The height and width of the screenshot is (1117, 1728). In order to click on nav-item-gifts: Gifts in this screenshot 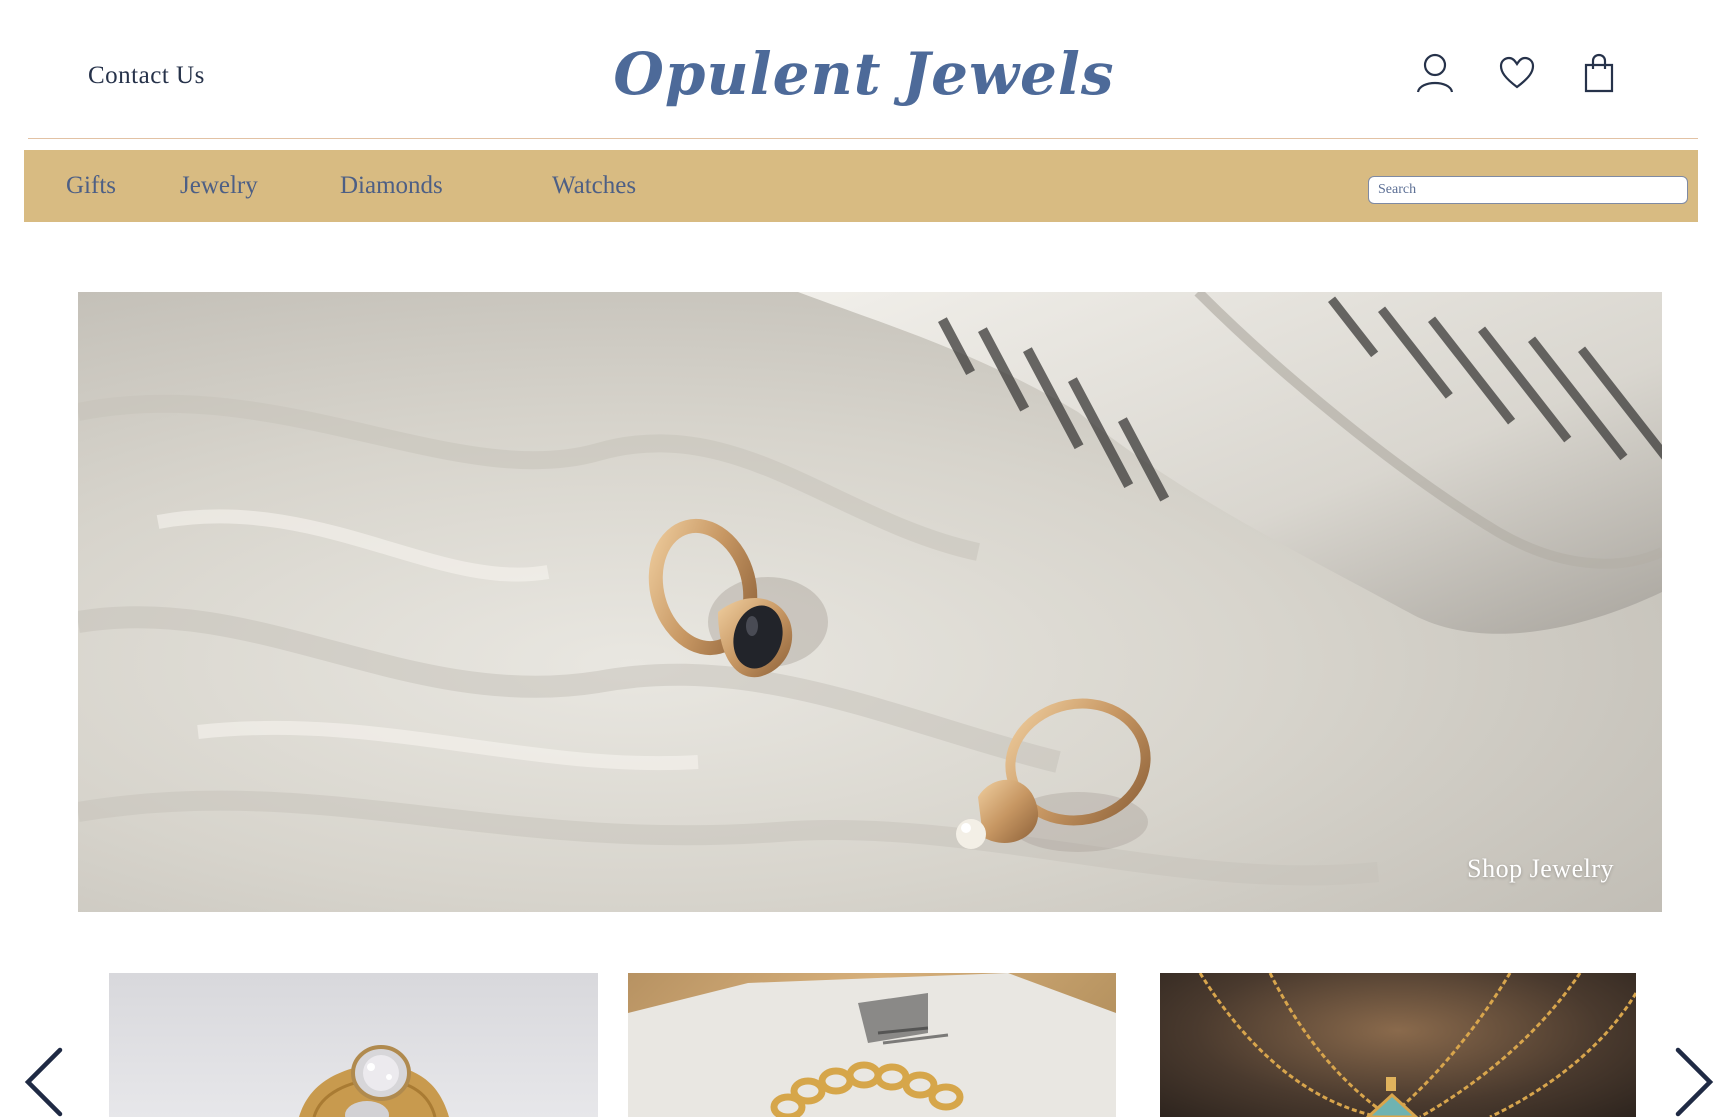, I will do `click(91, 186)`.